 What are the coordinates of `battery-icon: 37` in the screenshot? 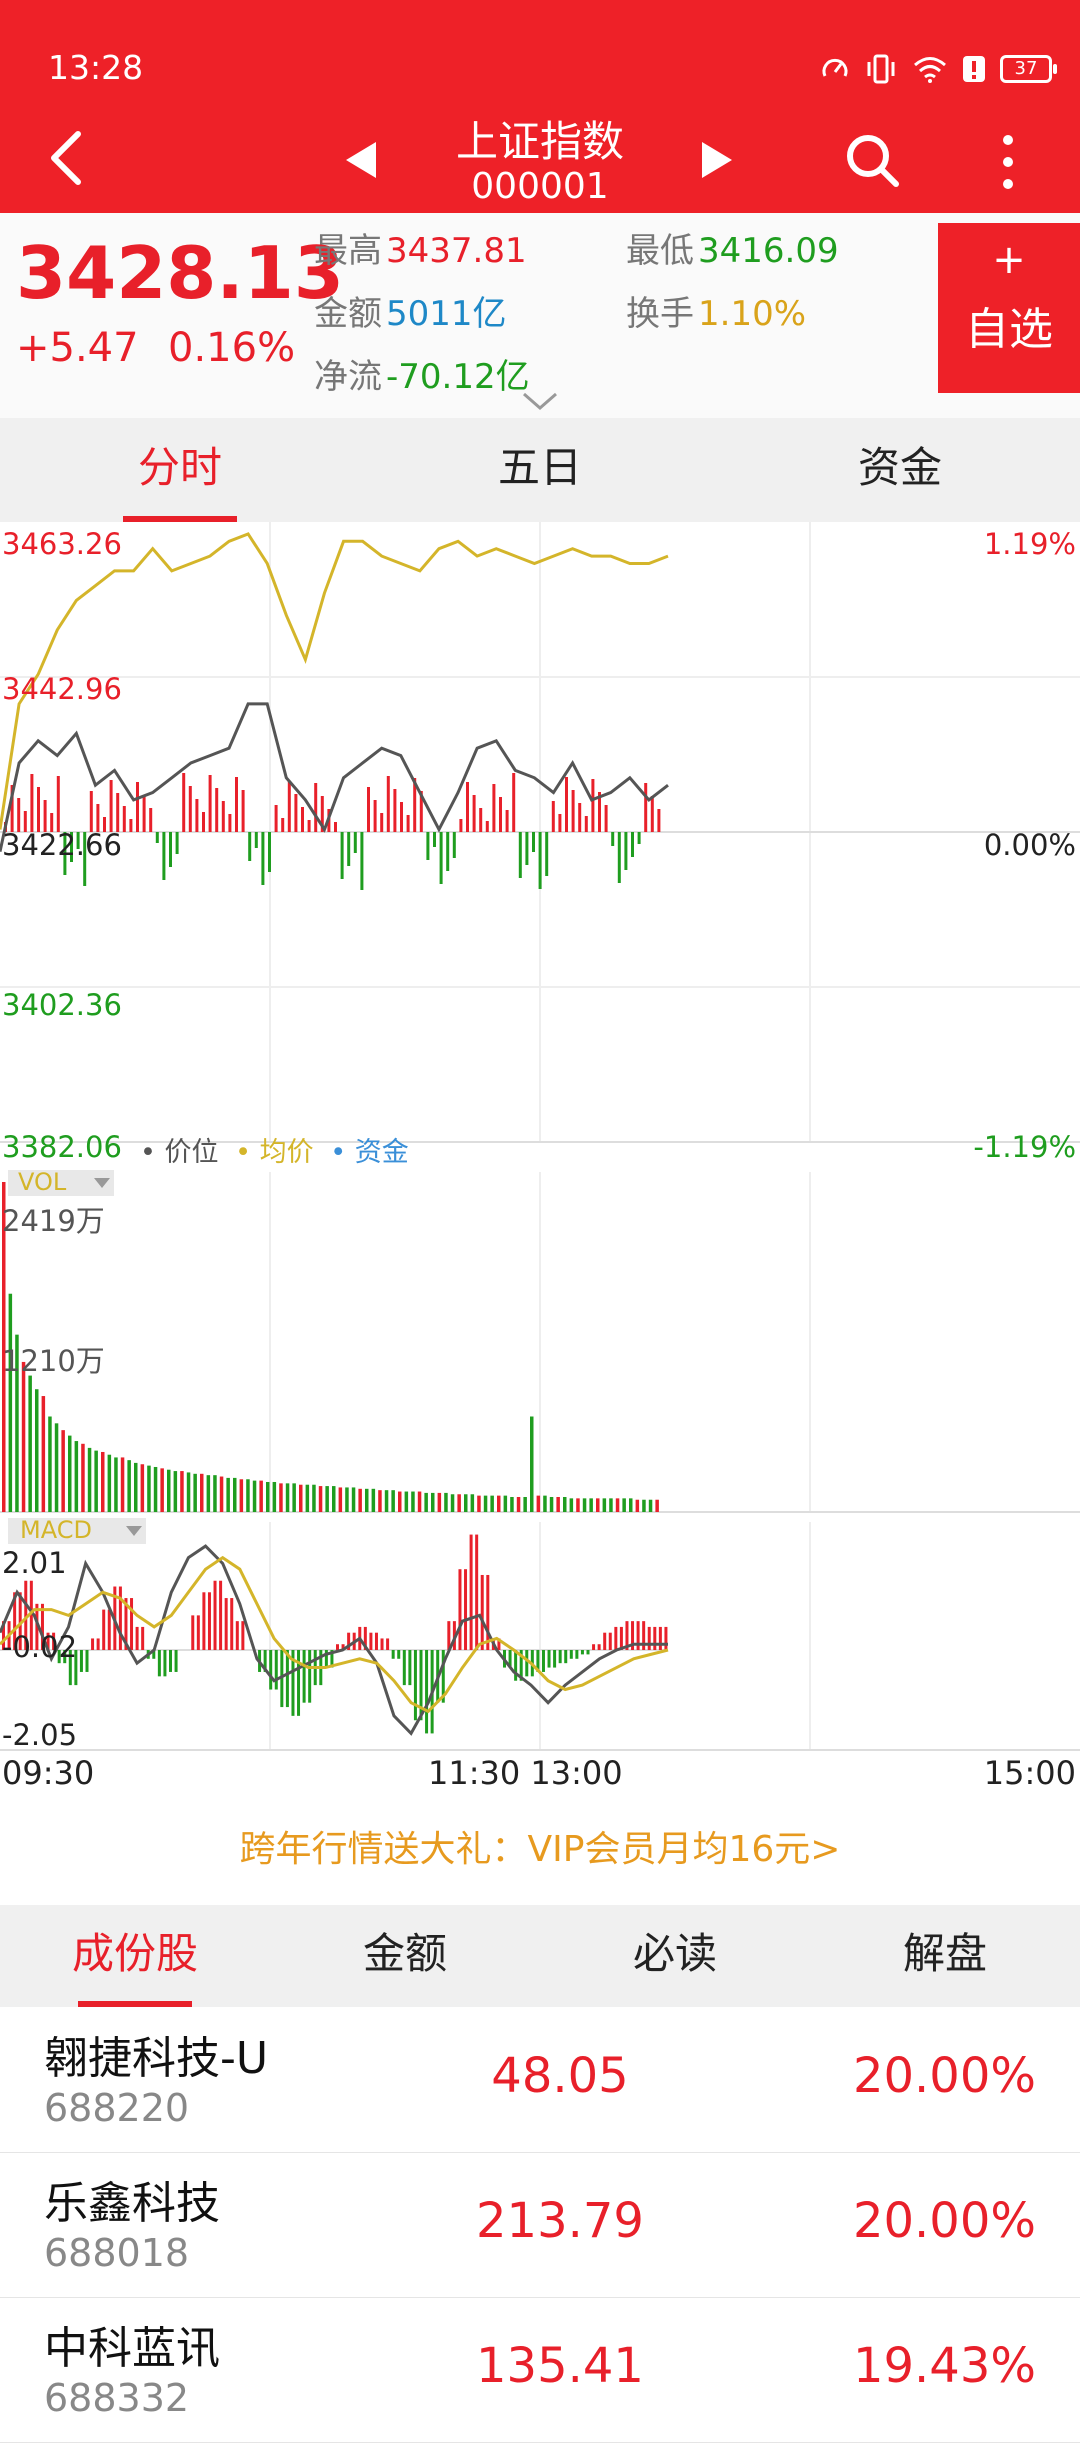 It's located at (1028, 69).